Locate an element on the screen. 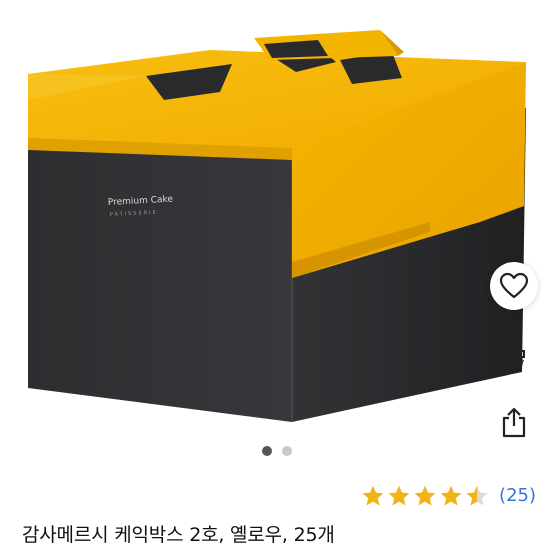 This screenshot has width=554, height=554. product-rating: (25) is located at coordinates (448, 496).